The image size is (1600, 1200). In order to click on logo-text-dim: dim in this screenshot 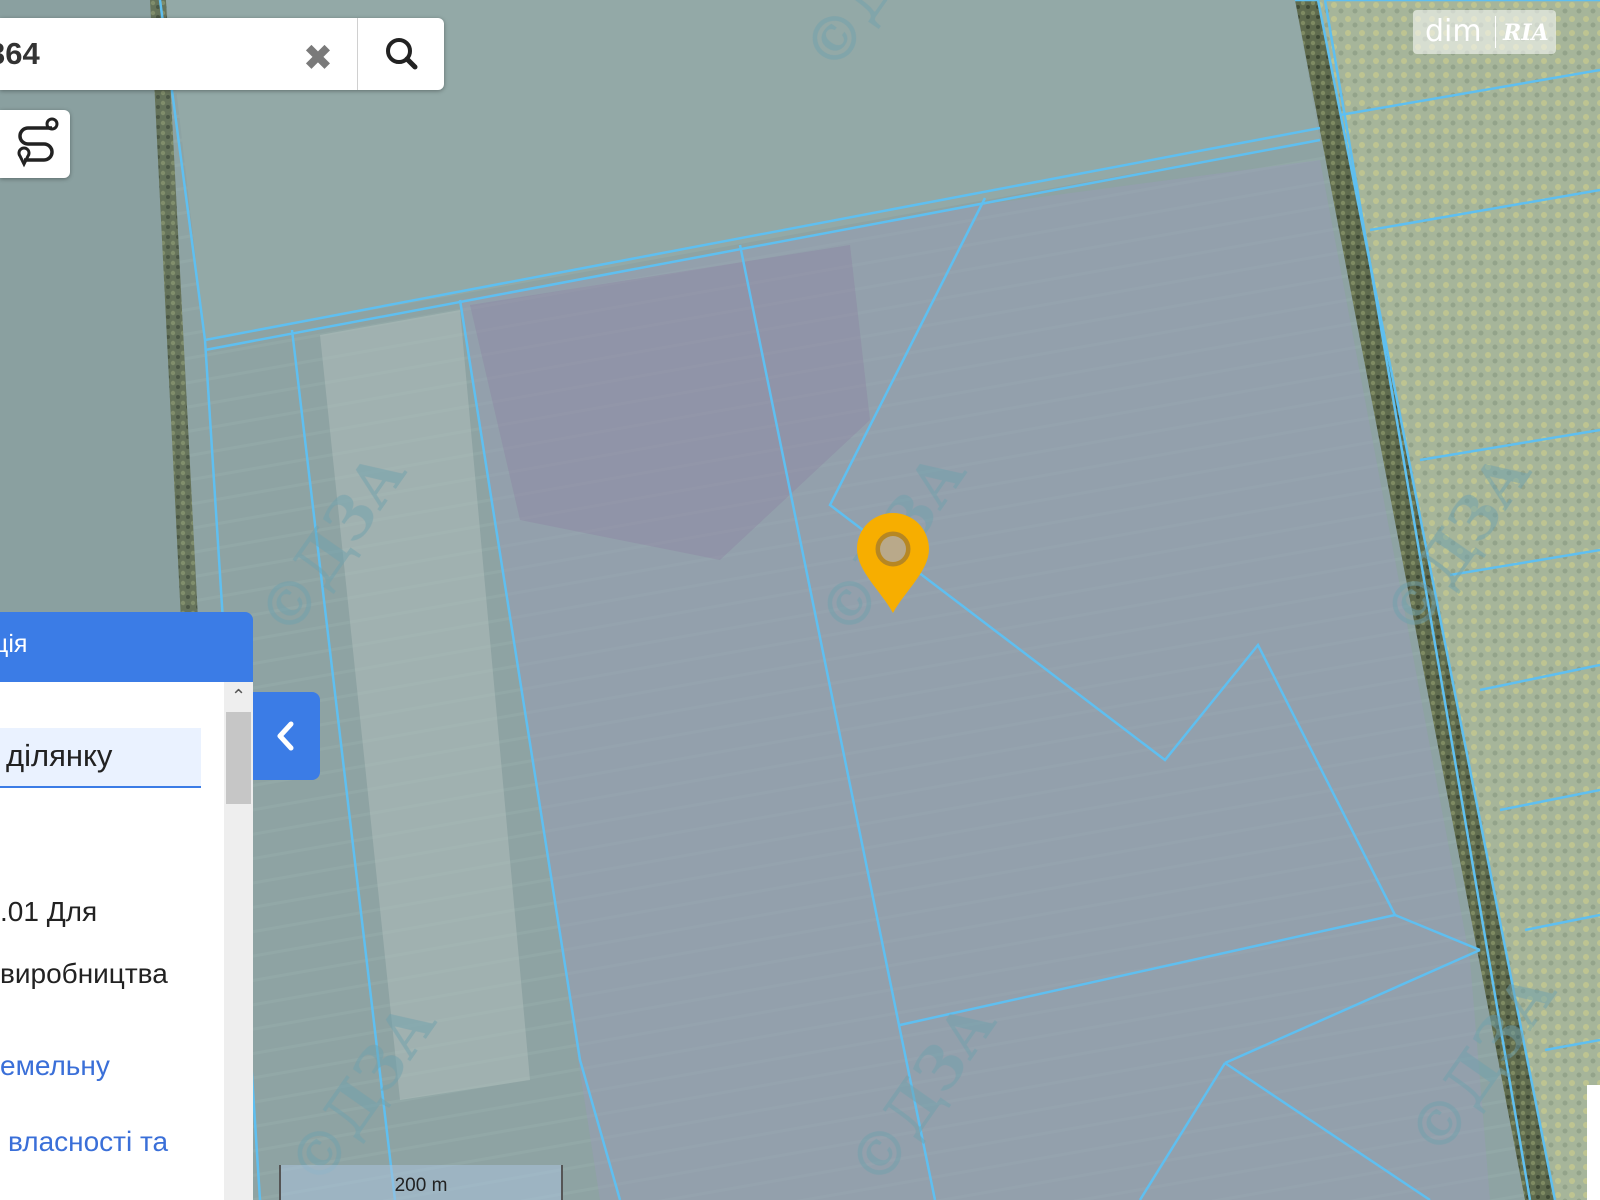, I will do `click(1453, 31)`.